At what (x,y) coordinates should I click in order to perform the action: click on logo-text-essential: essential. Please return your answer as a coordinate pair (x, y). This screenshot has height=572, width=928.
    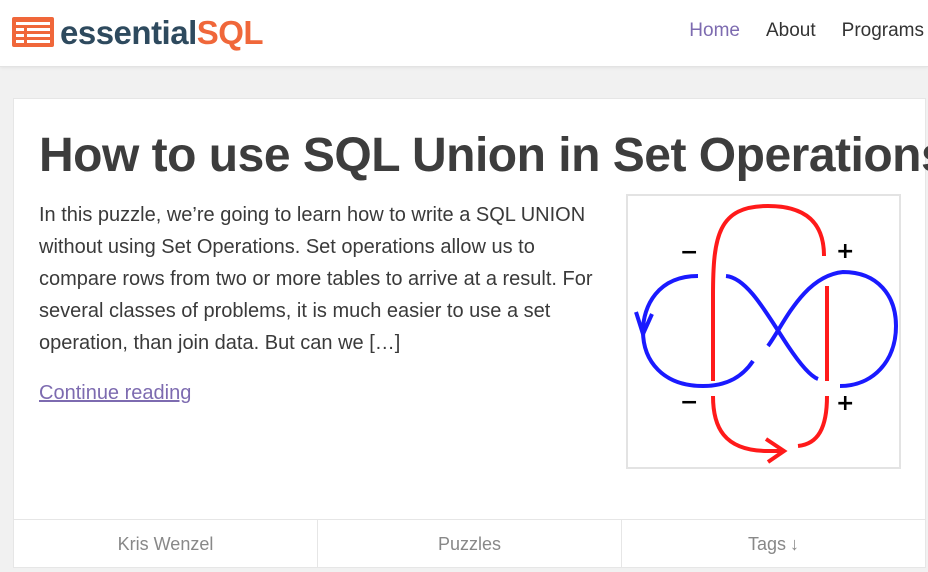
    Looking at the image, I should click on (128, 32).